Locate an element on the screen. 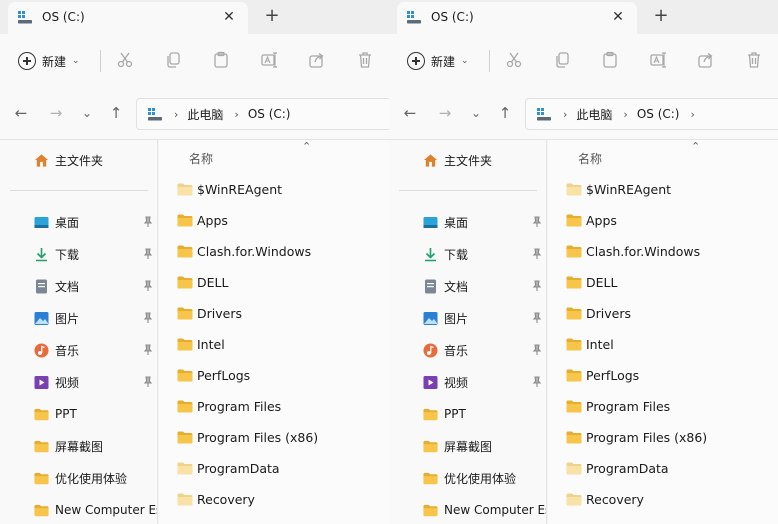 The image size is (778, 524). list-item-label: Drivers is located at coordinates (608, 313).